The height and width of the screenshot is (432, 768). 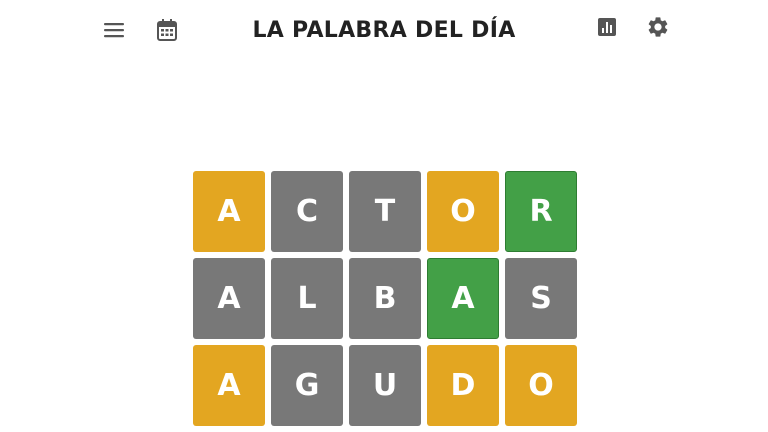 I want to click on tile-r3-c4: D, so click(x=463, y=385).